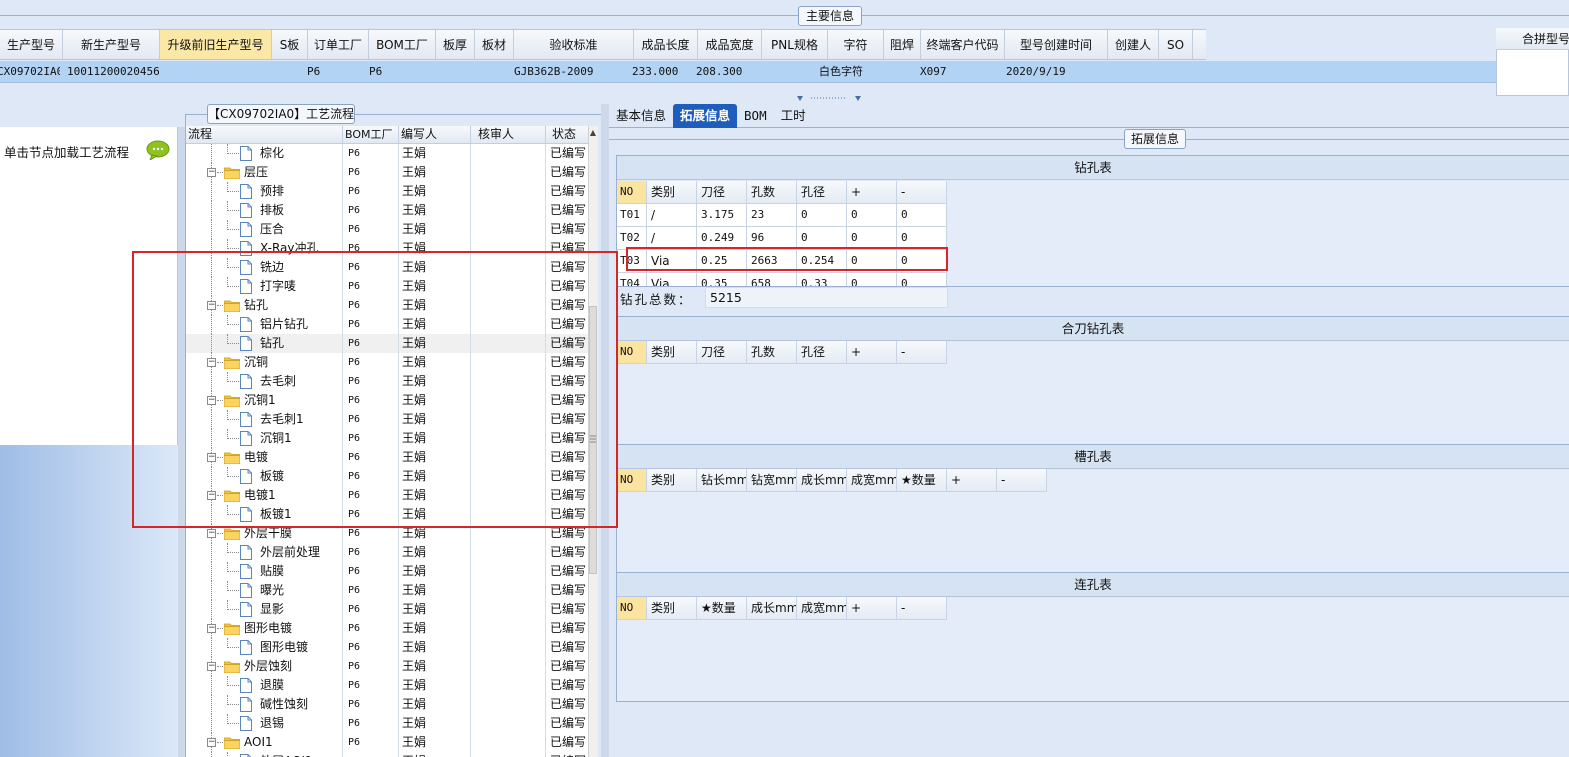 This screenshot has width=1569, height=757. Describe the element at coordinates (902, 44) in the screenshot. I see `col-header-solder-mask: 阻焊` at that location.